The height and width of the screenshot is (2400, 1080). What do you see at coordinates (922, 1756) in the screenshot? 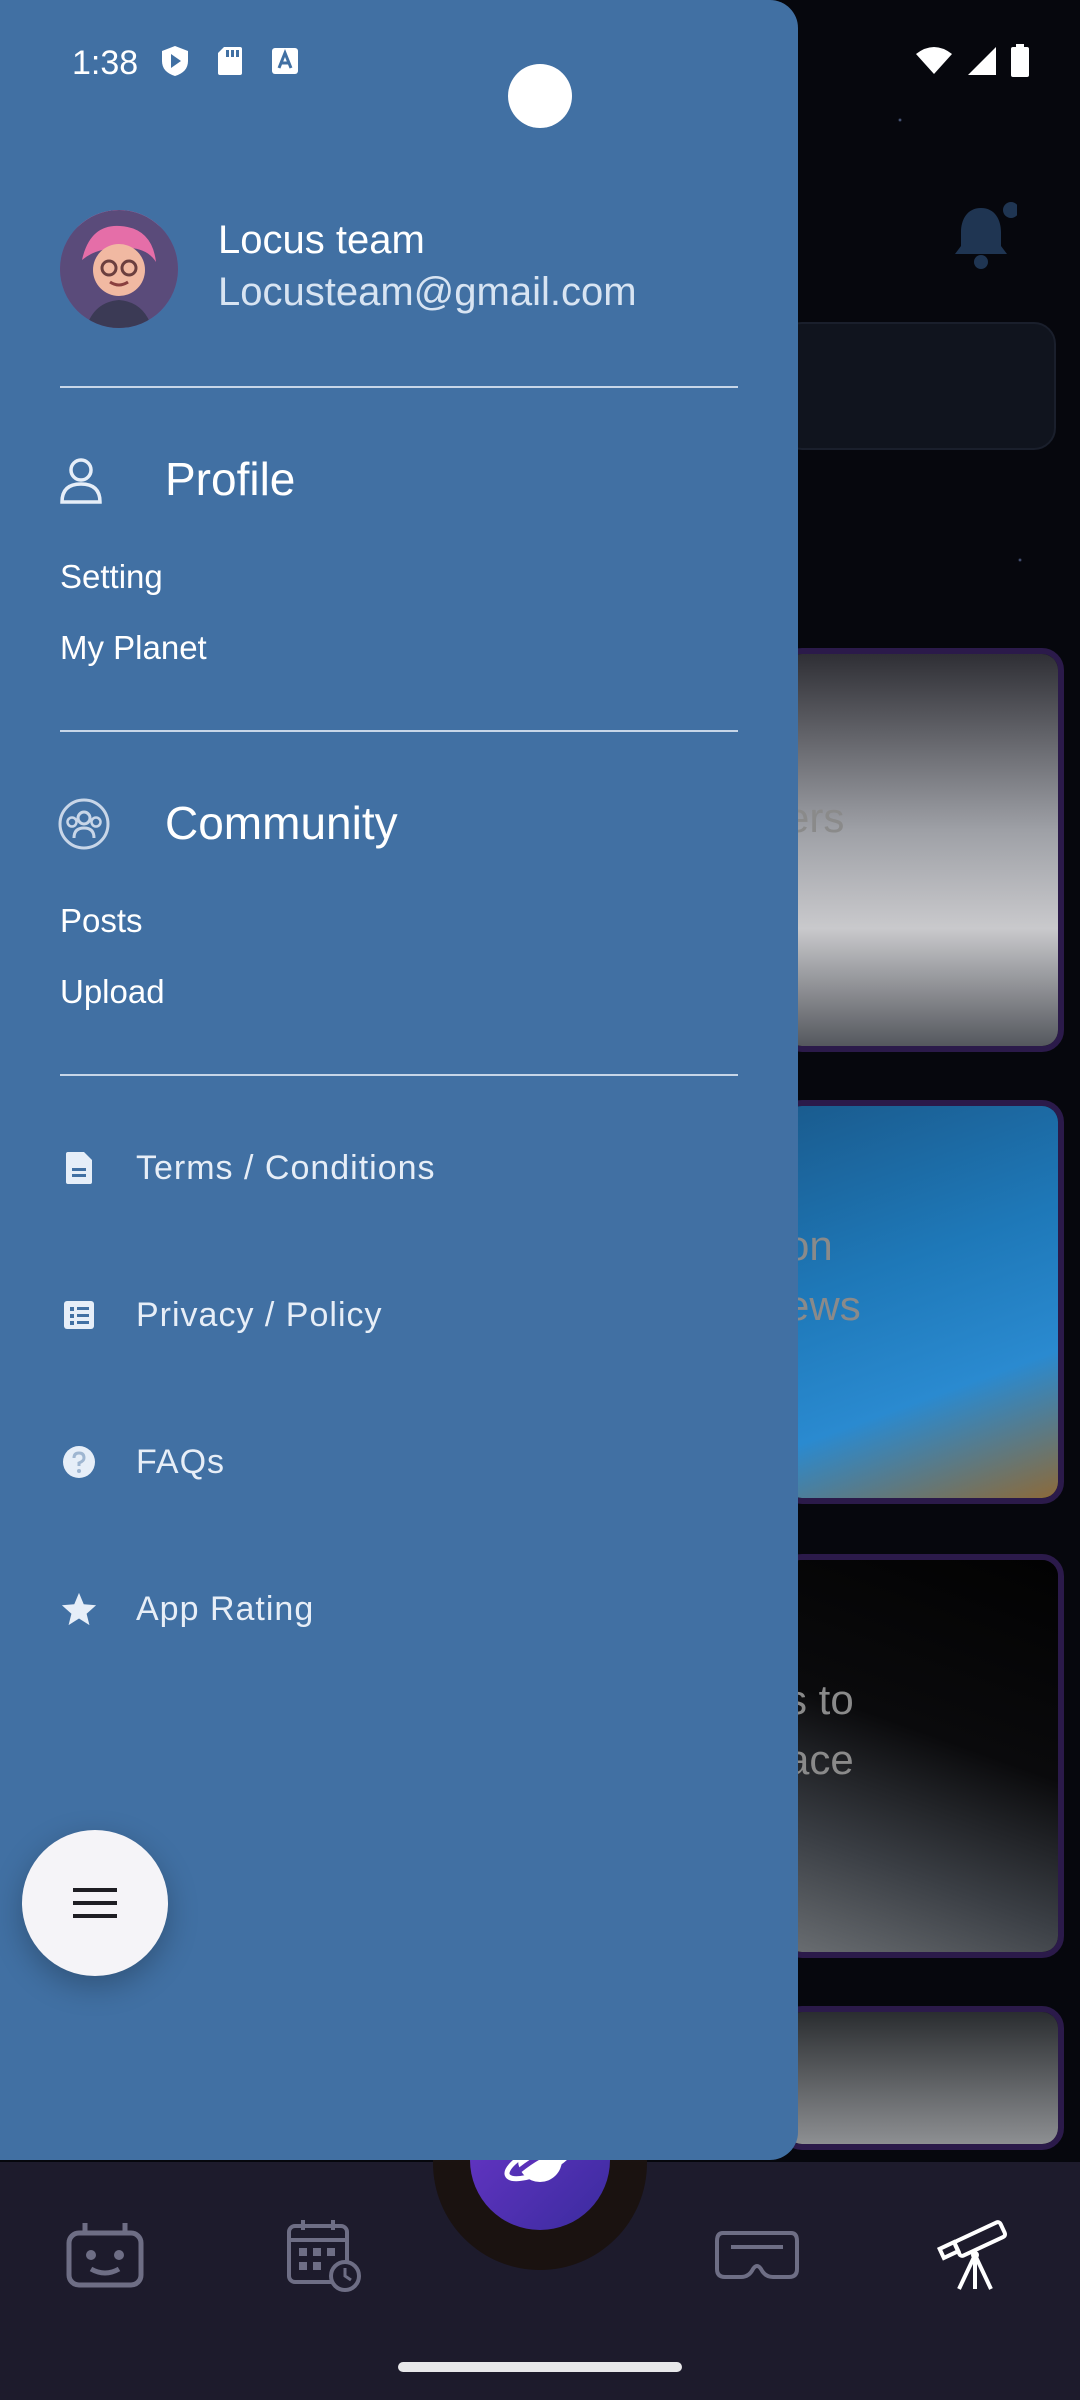
I see `news-card: s to ace` at bounding box center [922, 1756].